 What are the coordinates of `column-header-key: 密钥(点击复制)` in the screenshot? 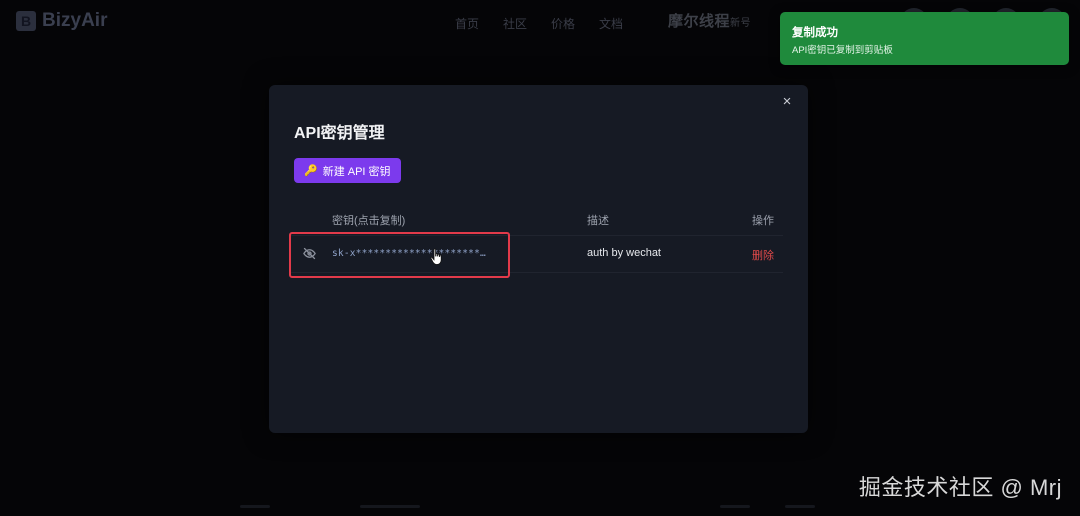 It's located at (369, 221).